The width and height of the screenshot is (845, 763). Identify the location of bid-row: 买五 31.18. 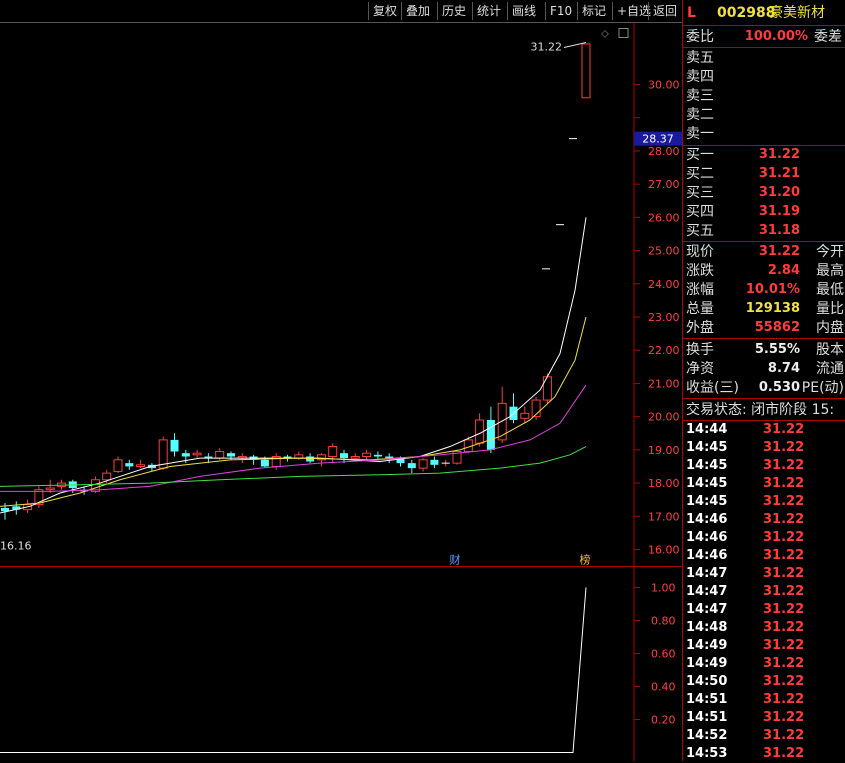
(764, 231).